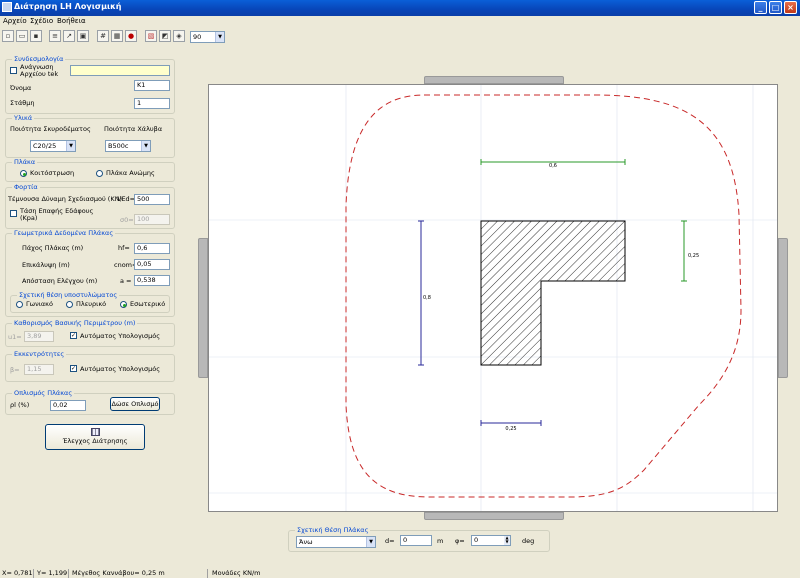 This screenshot has width=800, height=578. What do you see at coordinates (41, 21) in the screenshot?
I see `menu-drawing: Σχέδιο` at bounding box center [41, 21].